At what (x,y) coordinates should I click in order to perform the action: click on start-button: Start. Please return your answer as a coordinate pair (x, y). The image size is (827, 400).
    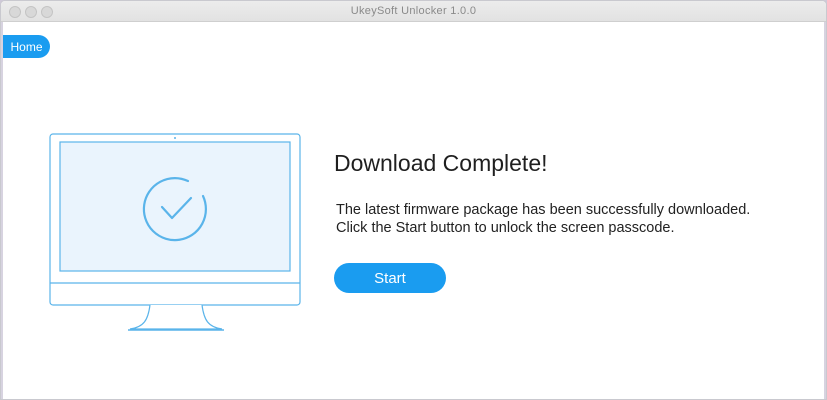
    Looking at the image, I should click on (390, 278).